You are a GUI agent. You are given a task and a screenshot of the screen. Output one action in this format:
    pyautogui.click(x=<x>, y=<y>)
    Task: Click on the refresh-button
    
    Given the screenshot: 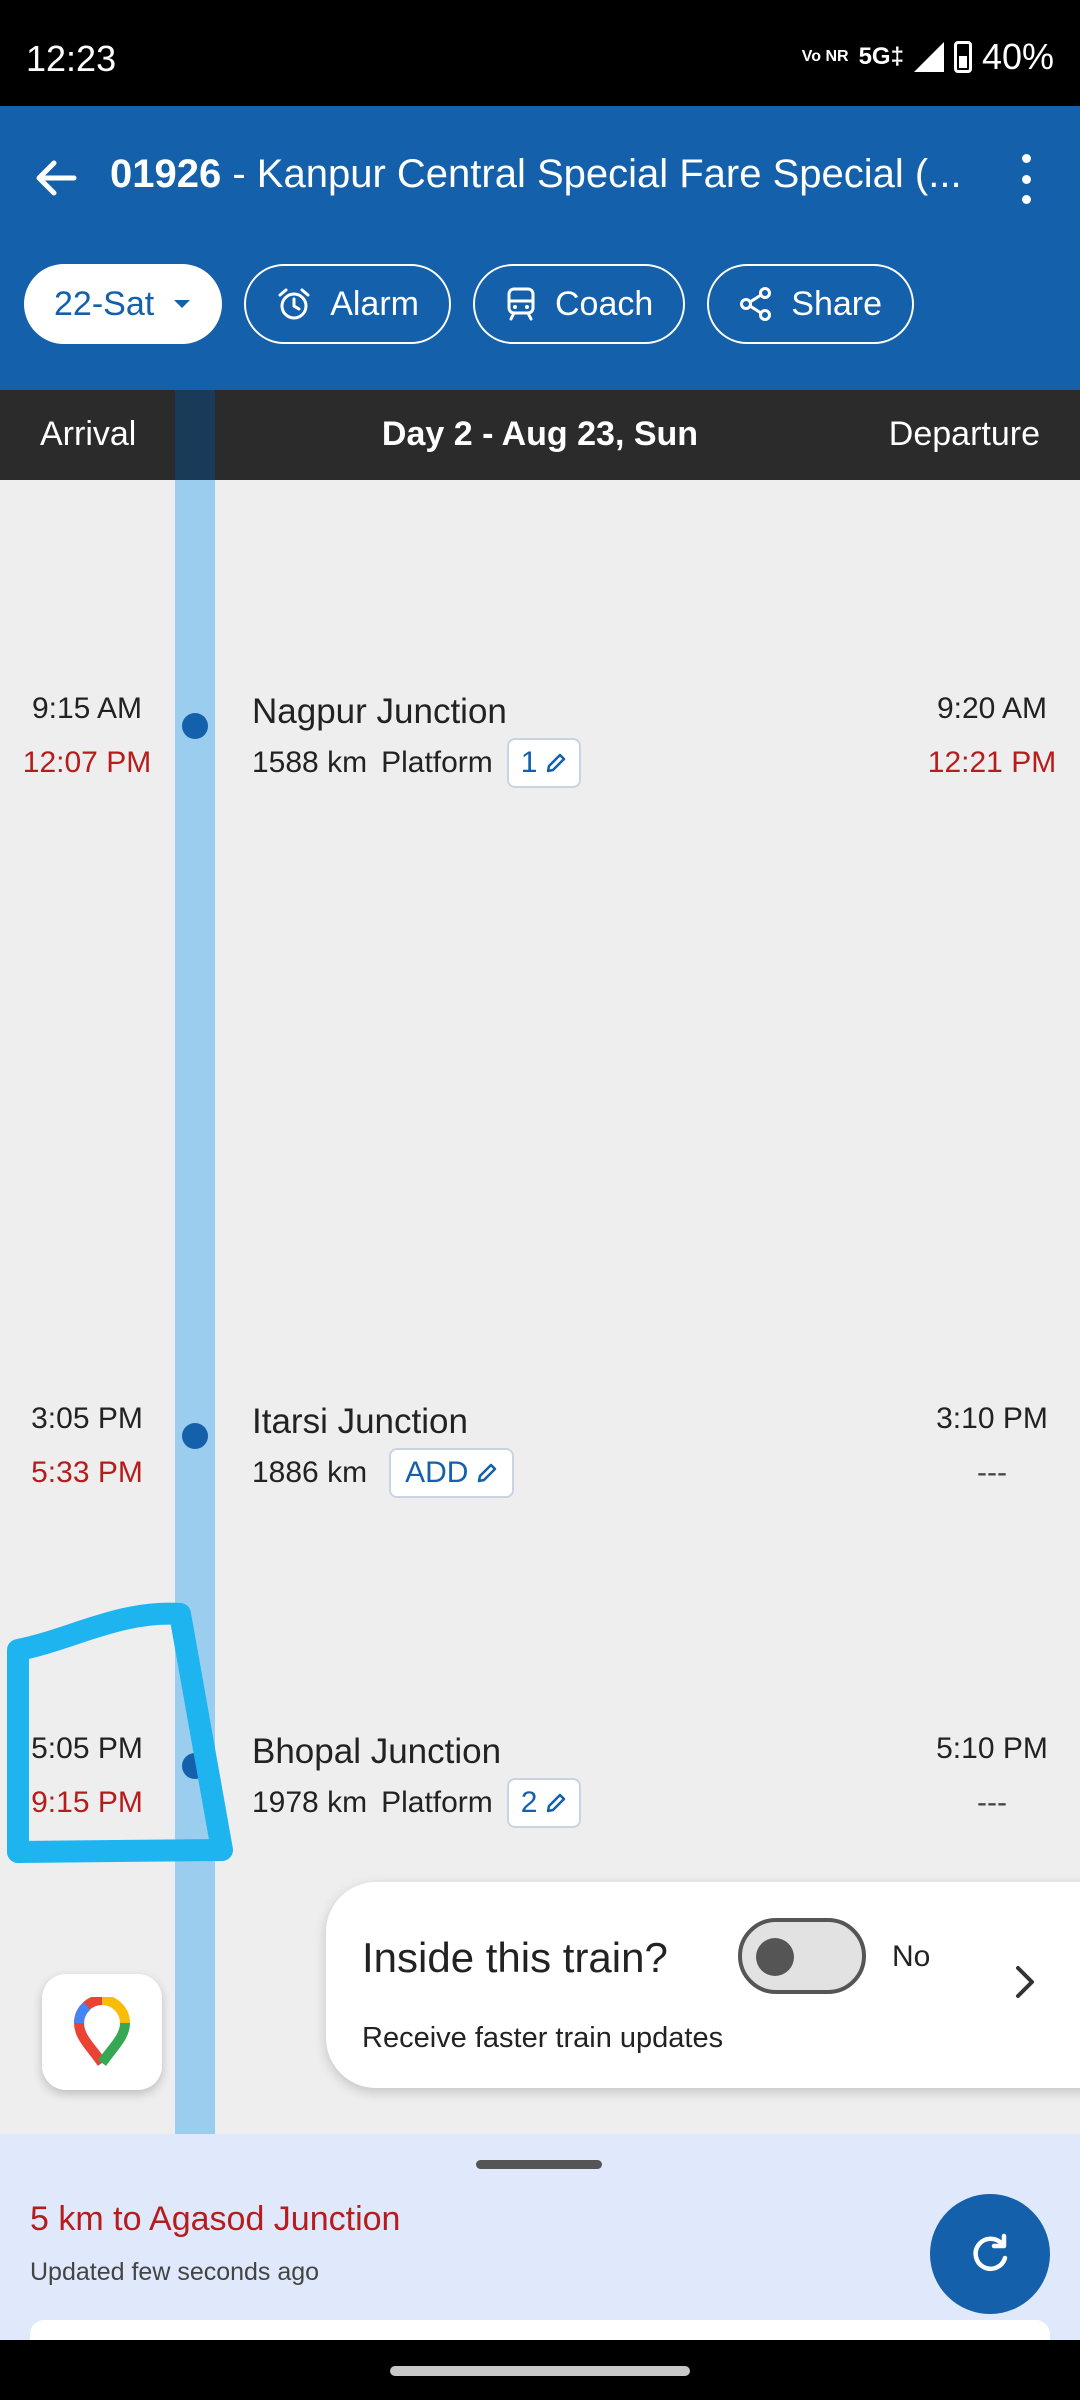 What is the action you would take?
    pyautogui.click(x=990, y=2254)
    